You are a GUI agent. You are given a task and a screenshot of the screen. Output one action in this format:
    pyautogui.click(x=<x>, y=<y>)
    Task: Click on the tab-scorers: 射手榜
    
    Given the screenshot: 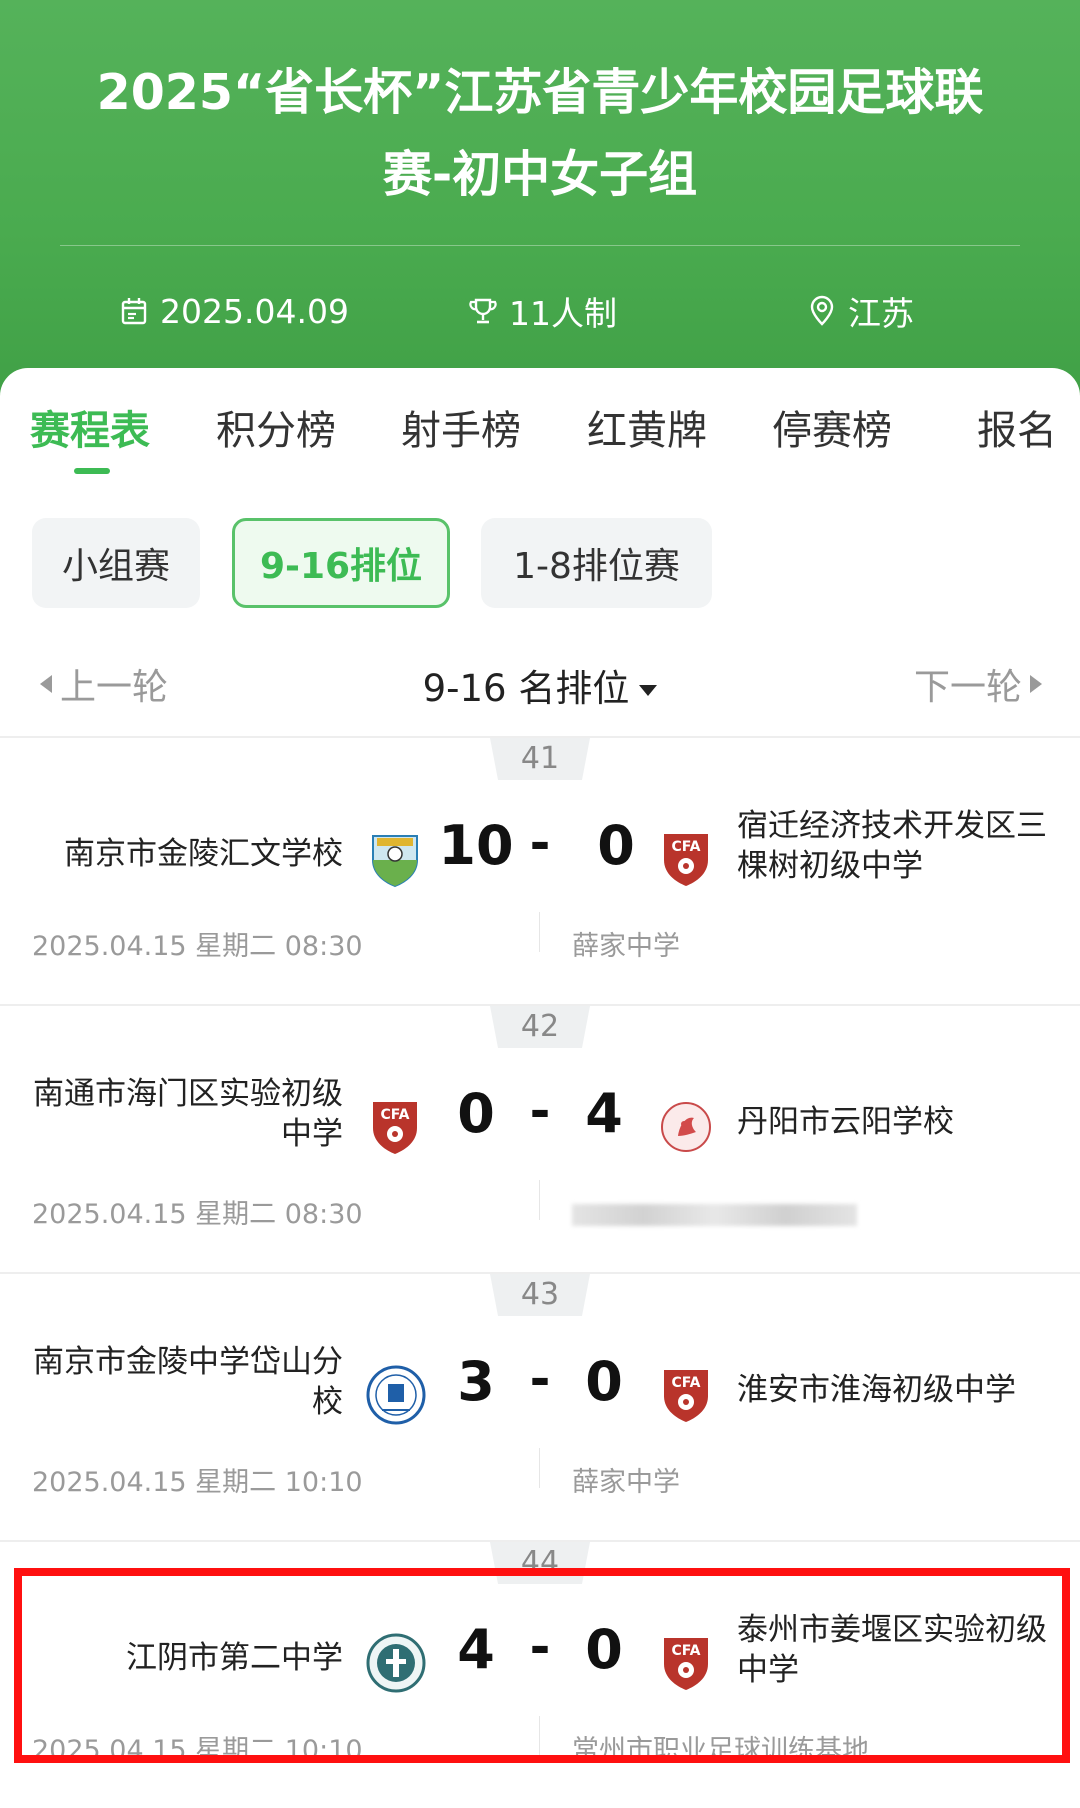 What is the action you would take?
    pyautogui.click(x=461, y=427)
    